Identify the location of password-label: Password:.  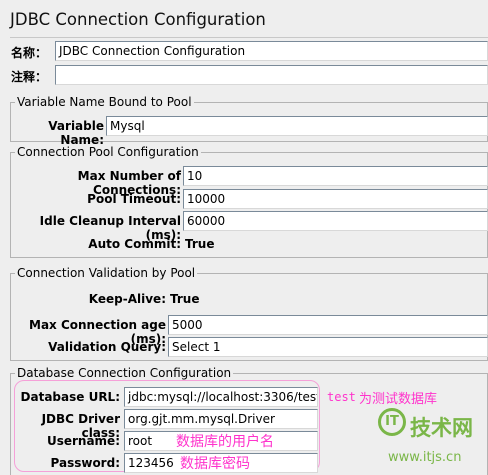
(85, 463).